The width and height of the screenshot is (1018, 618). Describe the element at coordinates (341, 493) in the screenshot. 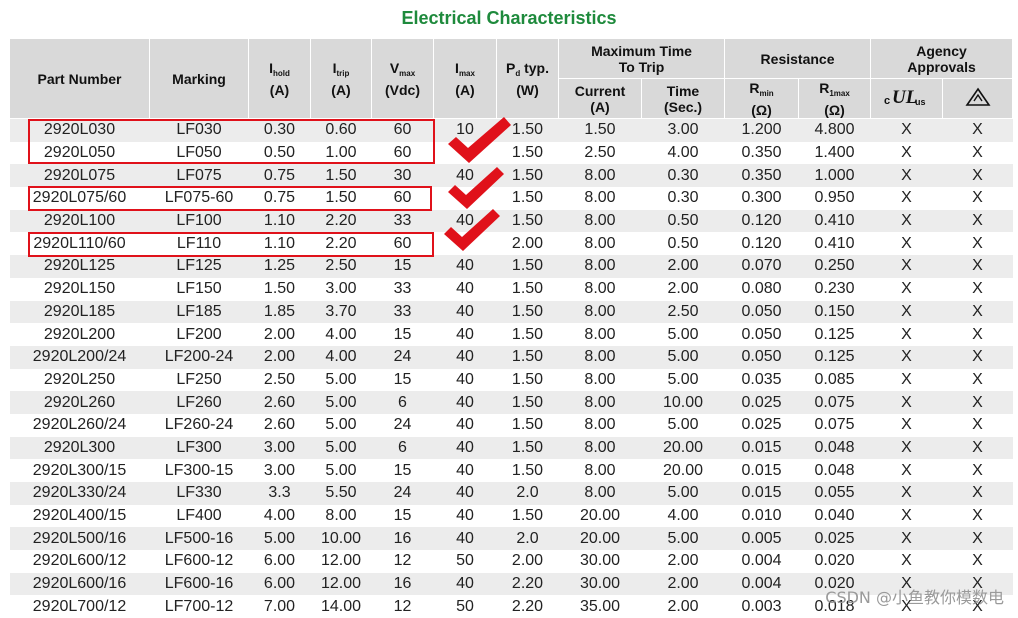

I see `cell-itrip: 5.50` at that location.